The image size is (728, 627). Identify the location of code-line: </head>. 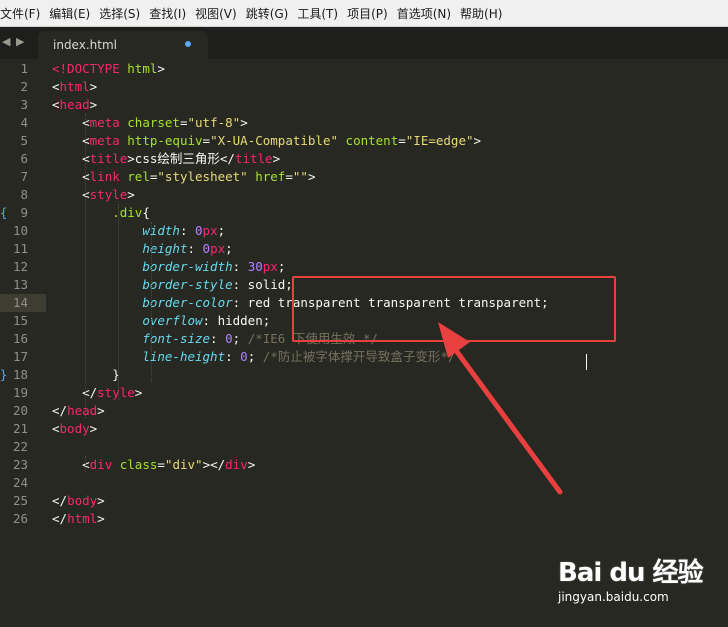
(78, 411).